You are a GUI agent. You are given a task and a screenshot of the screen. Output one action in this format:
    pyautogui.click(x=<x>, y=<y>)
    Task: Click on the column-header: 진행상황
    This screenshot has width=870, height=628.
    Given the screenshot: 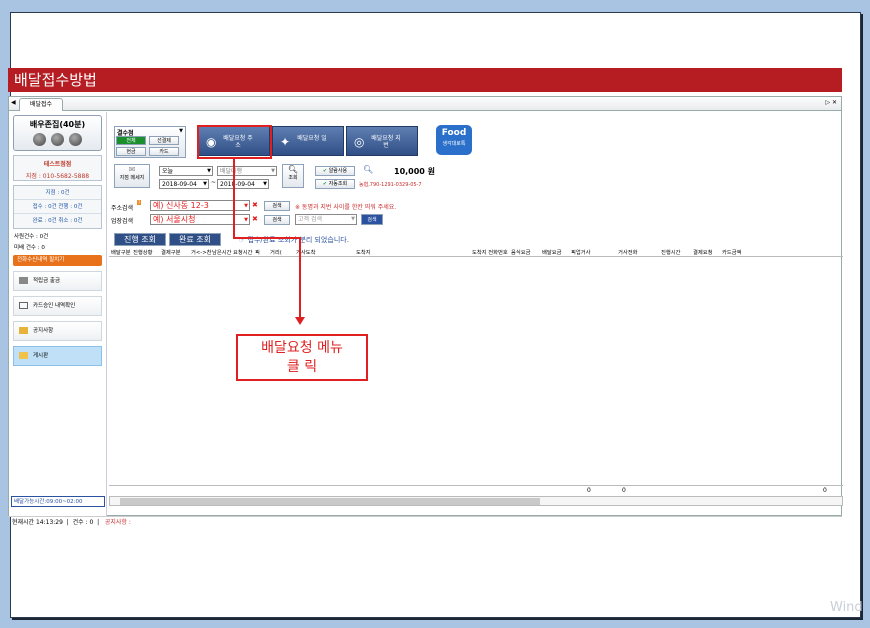 What is the action you would take?
    pyautogui.click(x=143, y=252)
    